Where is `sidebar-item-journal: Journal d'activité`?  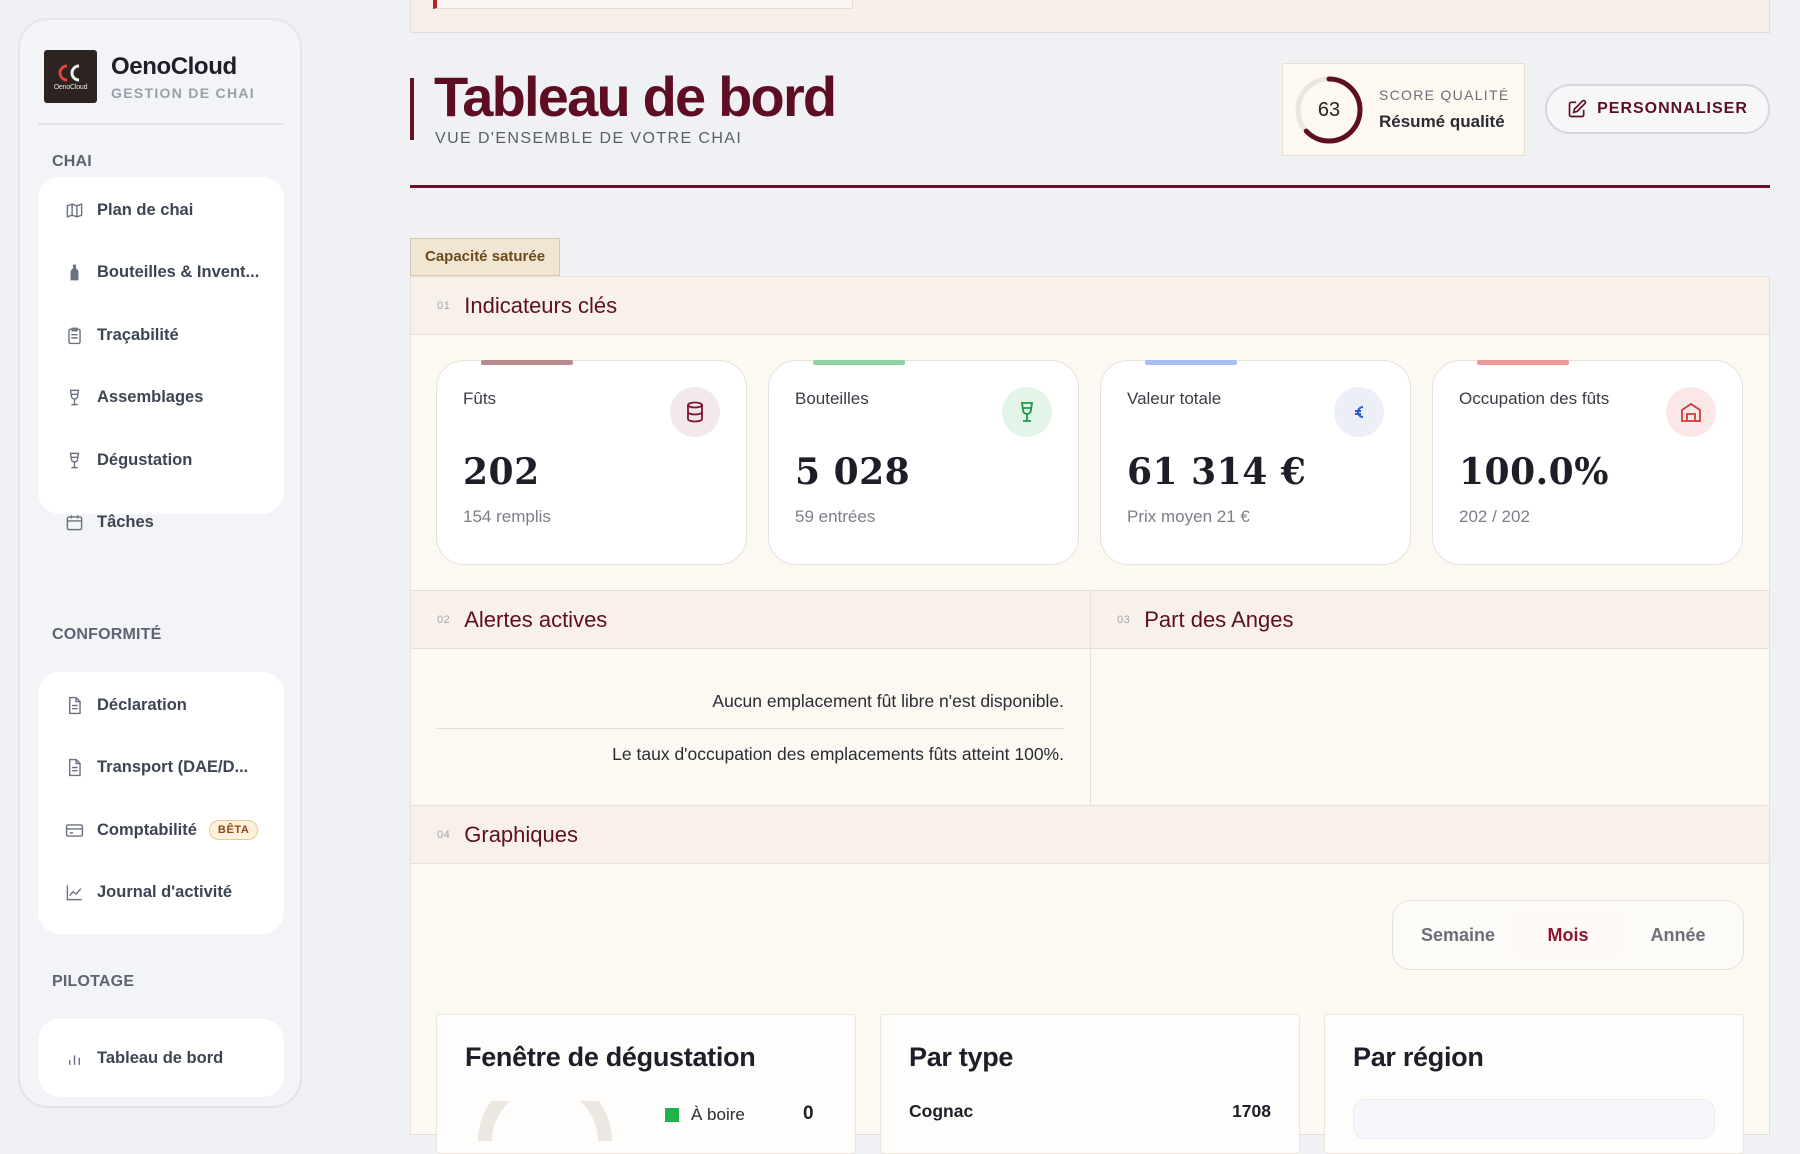
sidebar-item-journal: Journal d'activité is located at coordinates (161, 893).